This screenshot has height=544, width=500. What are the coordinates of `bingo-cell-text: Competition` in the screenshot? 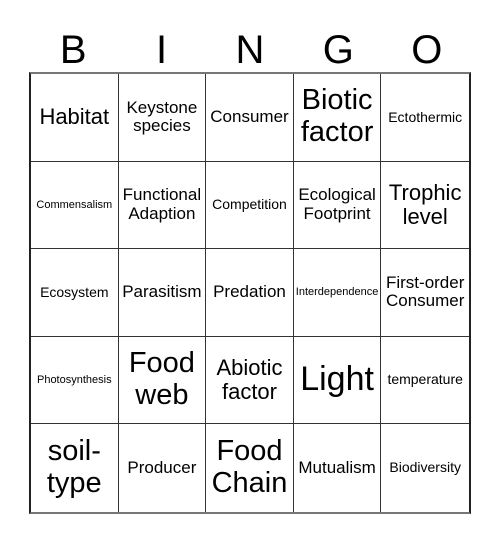 It's located at (249, 204).